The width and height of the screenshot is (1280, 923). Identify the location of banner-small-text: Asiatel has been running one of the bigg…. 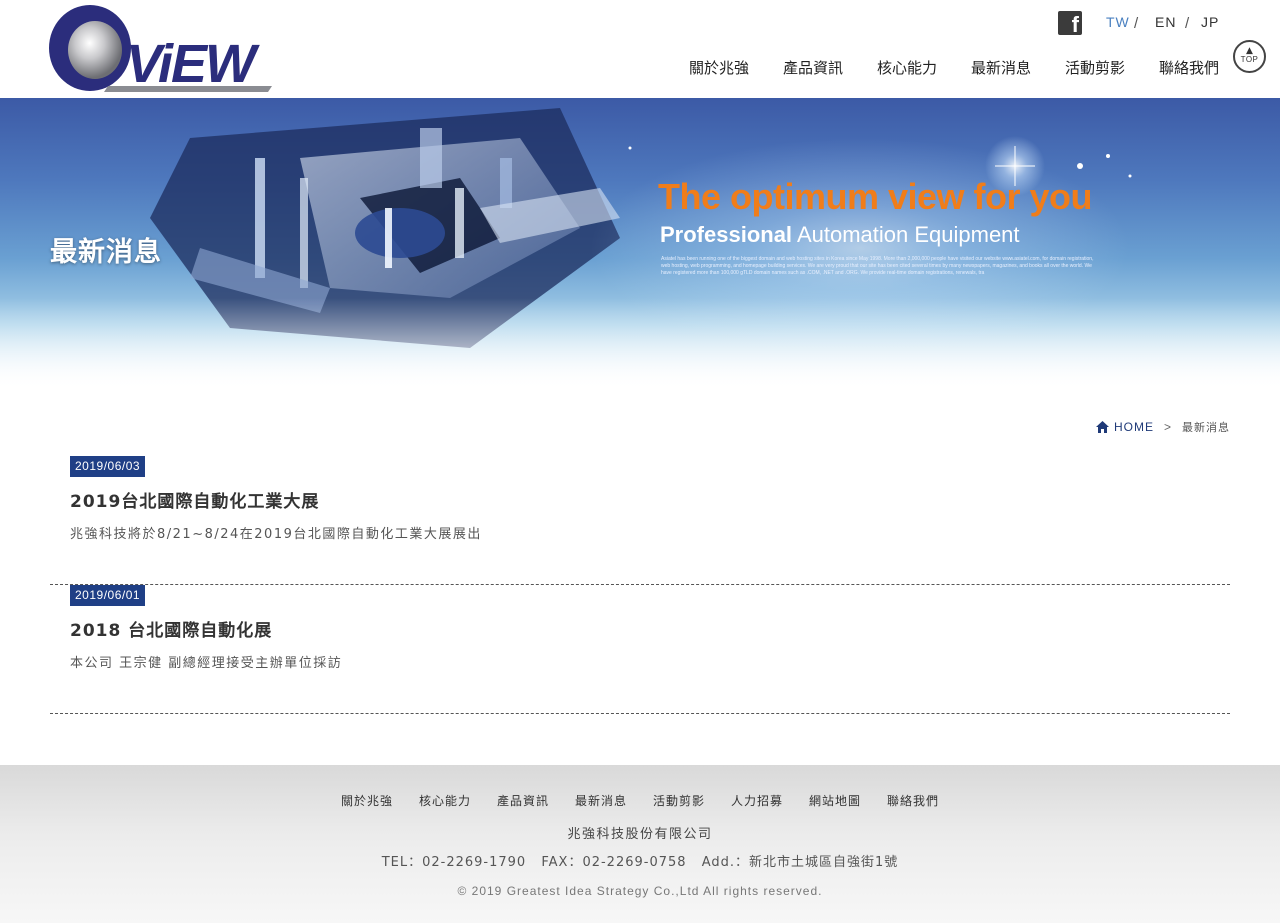
(877, 266).